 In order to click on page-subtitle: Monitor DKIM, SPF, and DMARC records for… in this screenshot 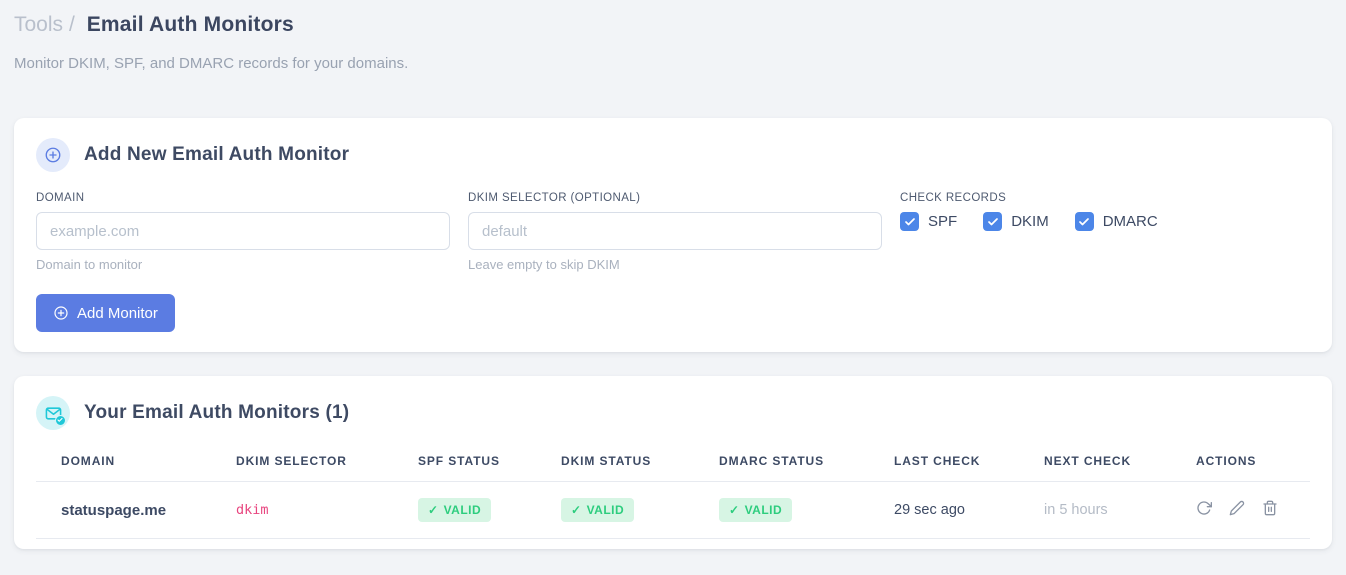, I will do `click(211, 63)`.